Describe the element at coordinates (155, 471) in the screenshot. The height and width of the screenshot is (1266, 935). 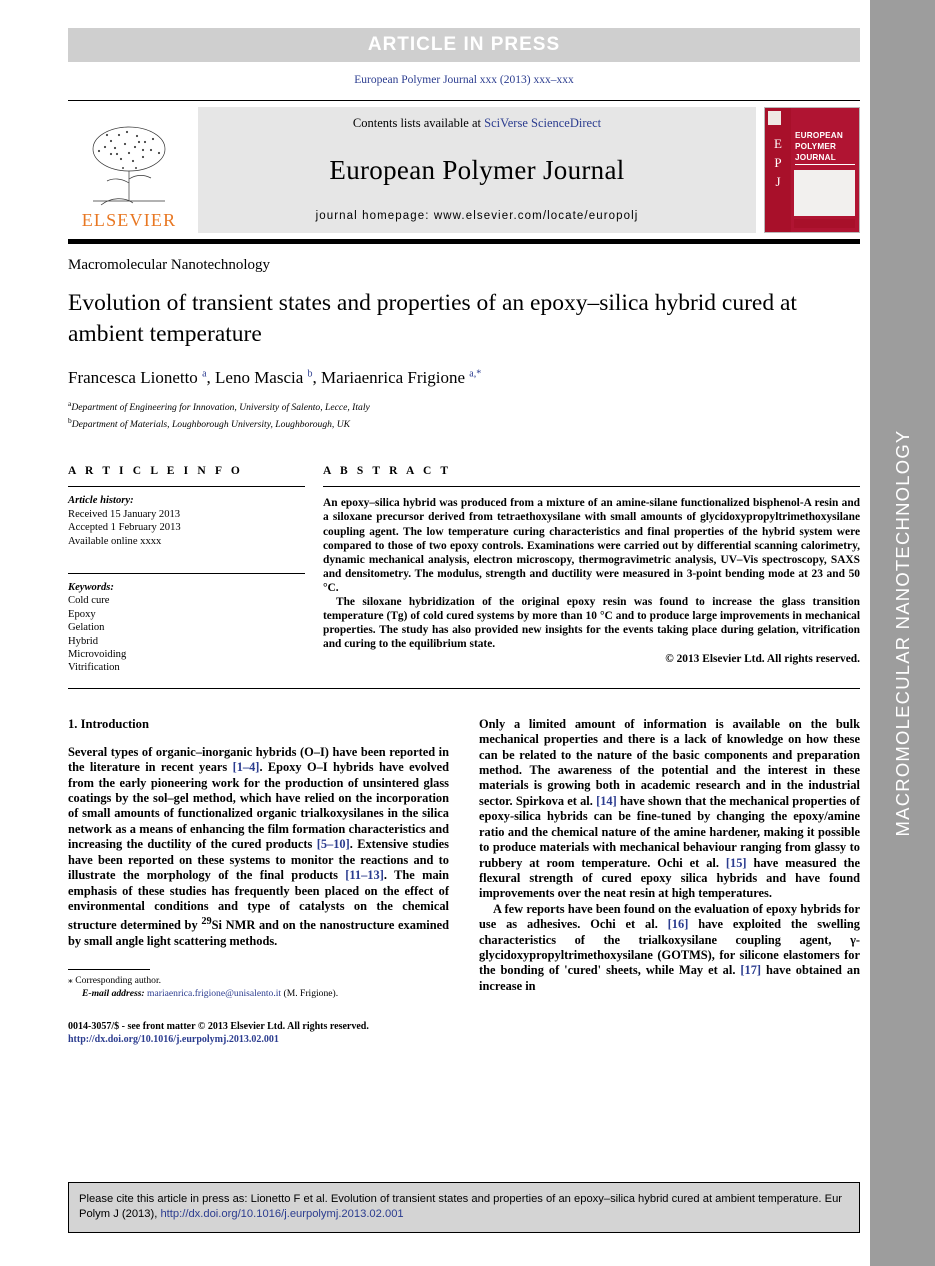
I see `article-info-heading: A R T I C L E I N F O` at that location.